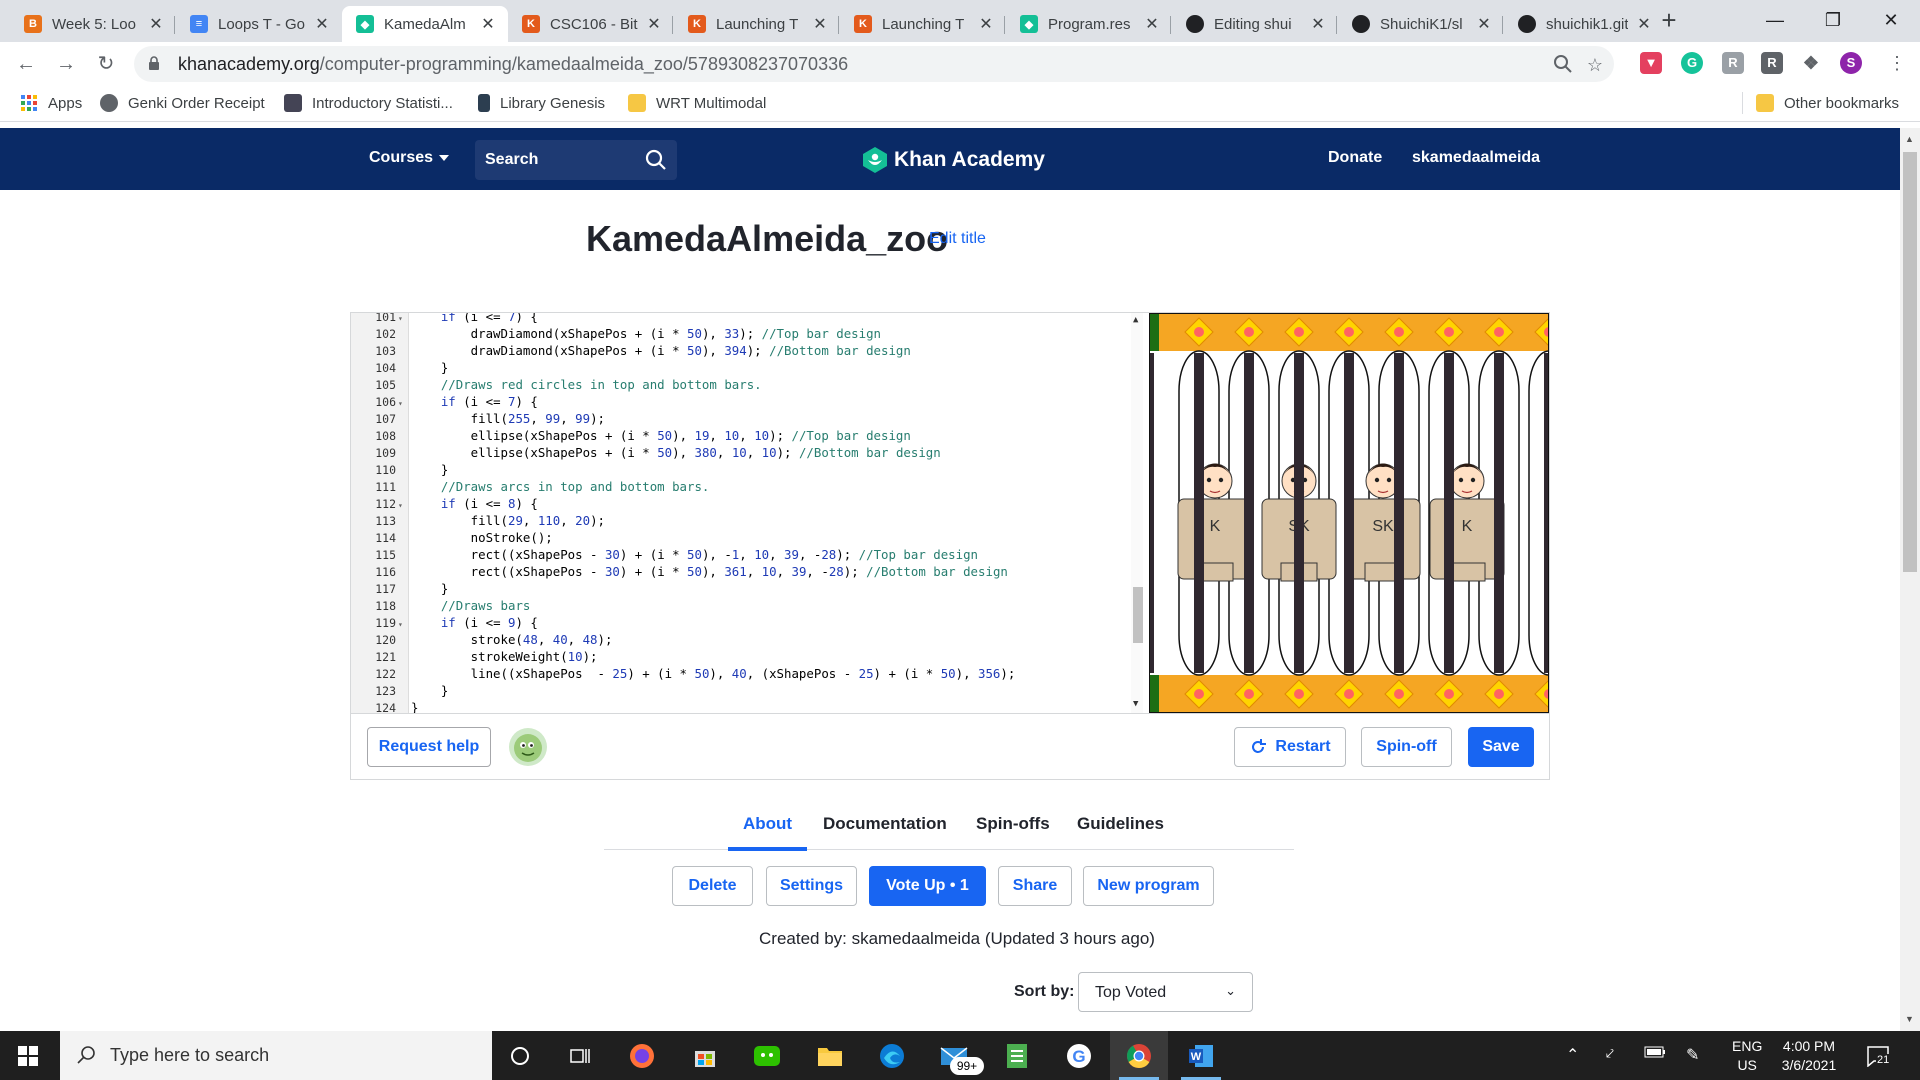  I want to click on code-line: 111 //Draws arcs in top and bottom bars., so click(747, 486).